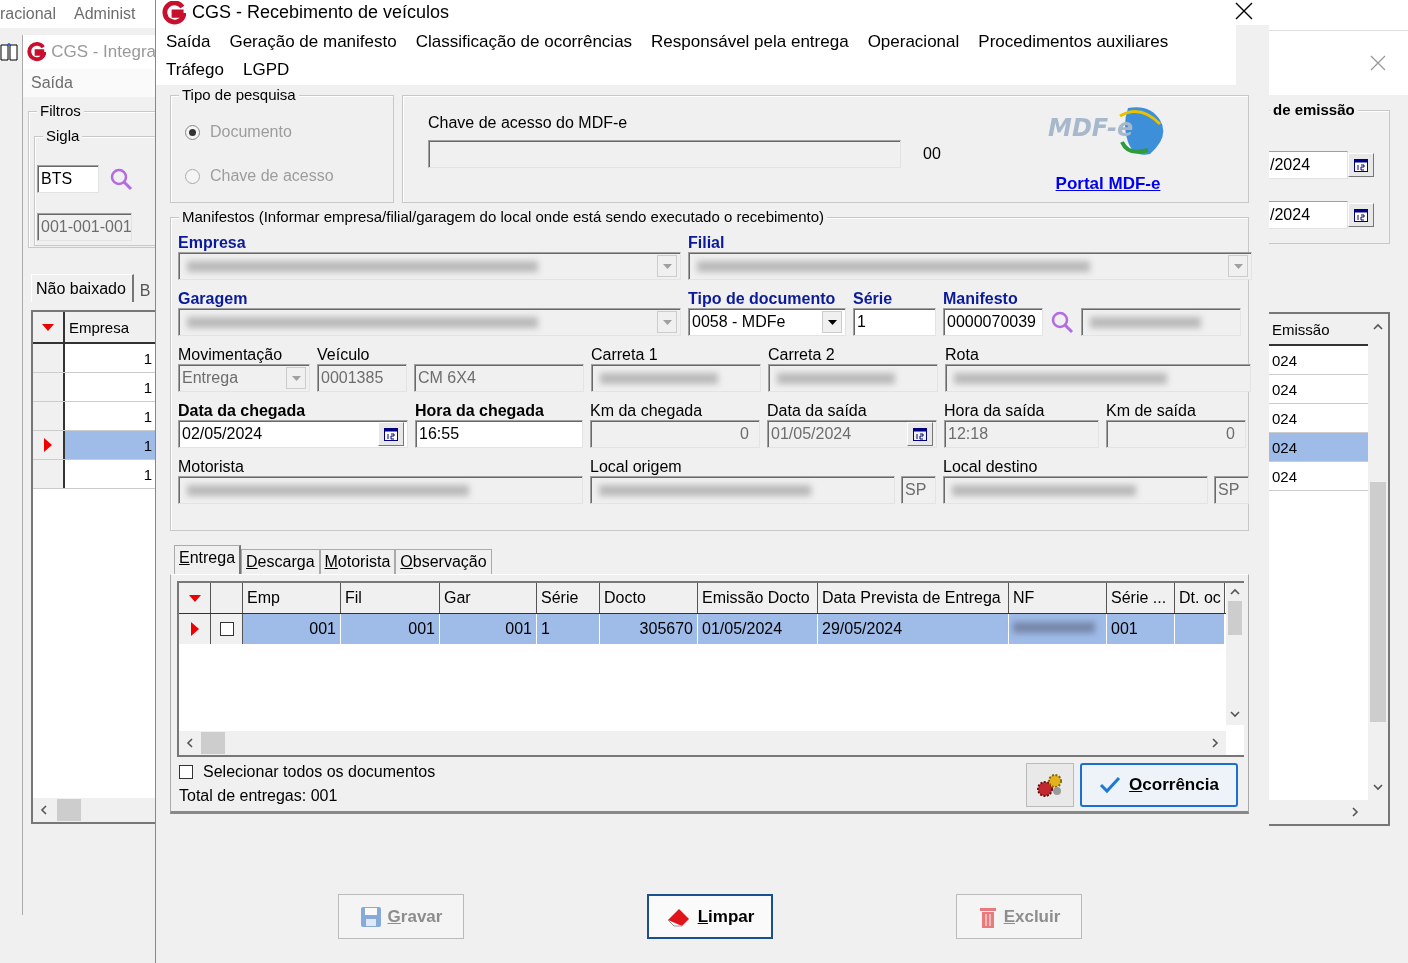  Describe the element at coordinates (894, 322) in the screenshot. I see `input-field: 1` at that location.